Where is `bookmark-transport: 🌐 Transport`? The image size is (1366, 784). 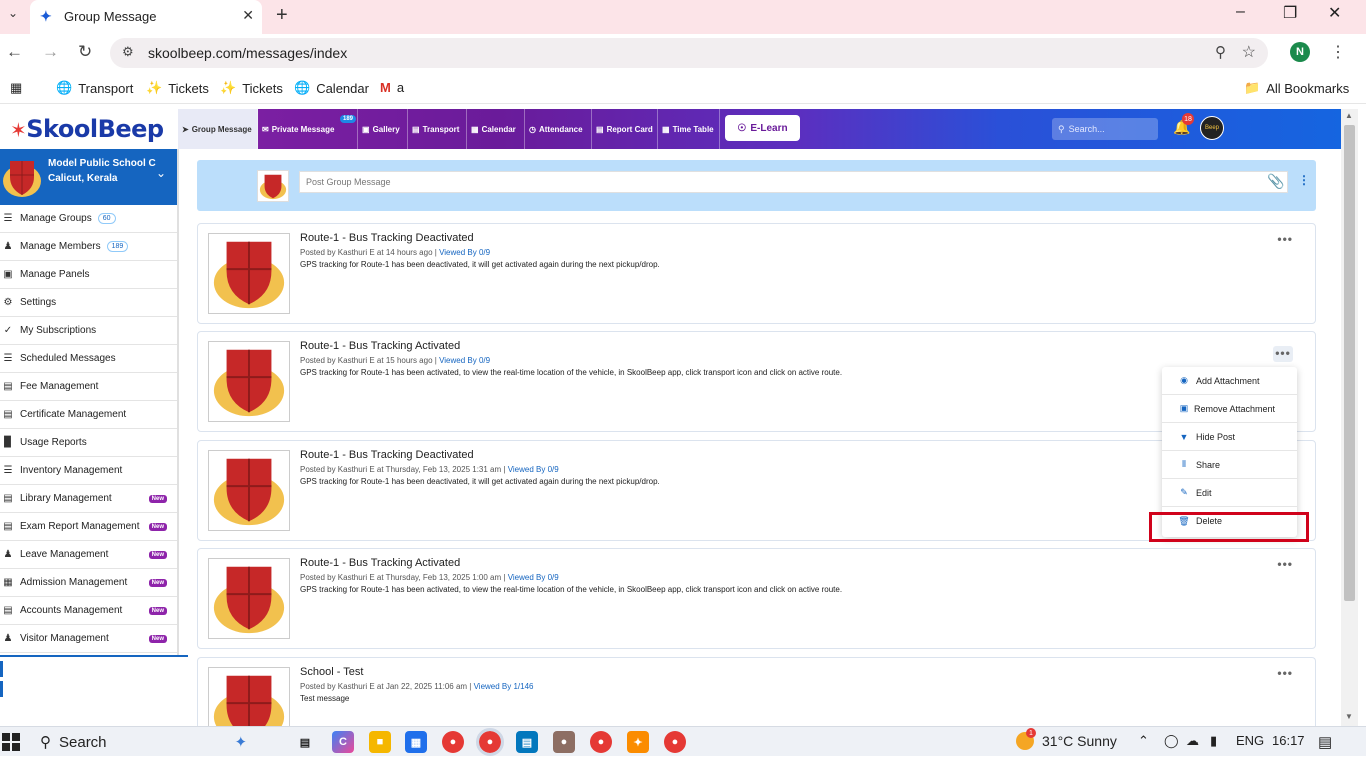 bookmark-transport: 🌐 Transport is located at coordinates (94, 88).